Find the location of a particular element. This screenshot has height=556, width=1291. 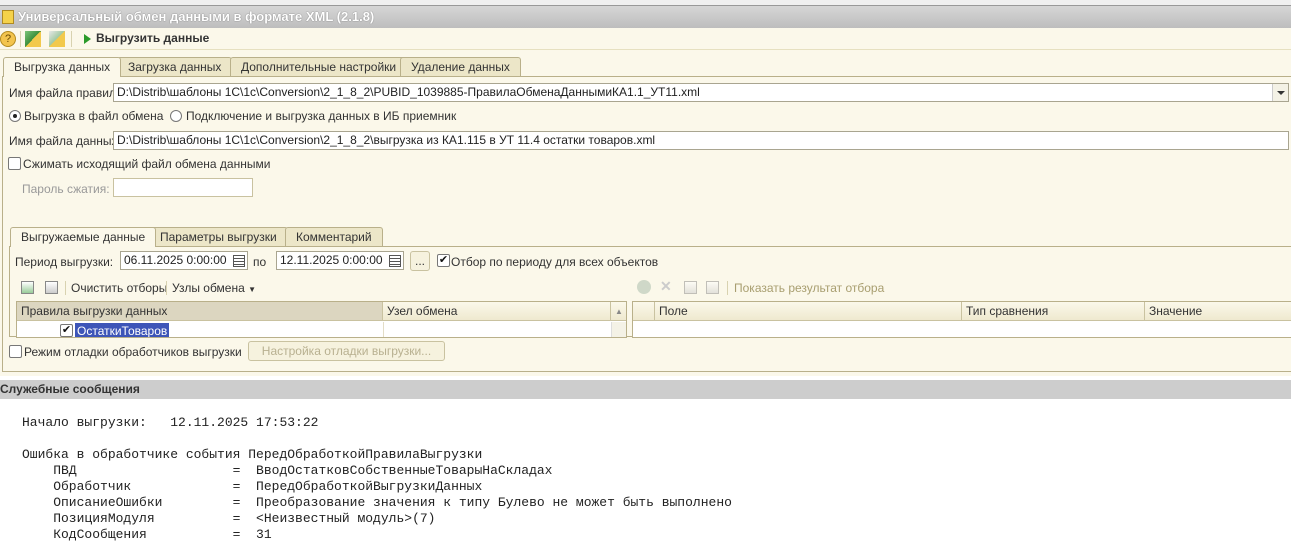

period-to-input: 12.11.2025 0:00:00 is located at coordinates (340, 260).